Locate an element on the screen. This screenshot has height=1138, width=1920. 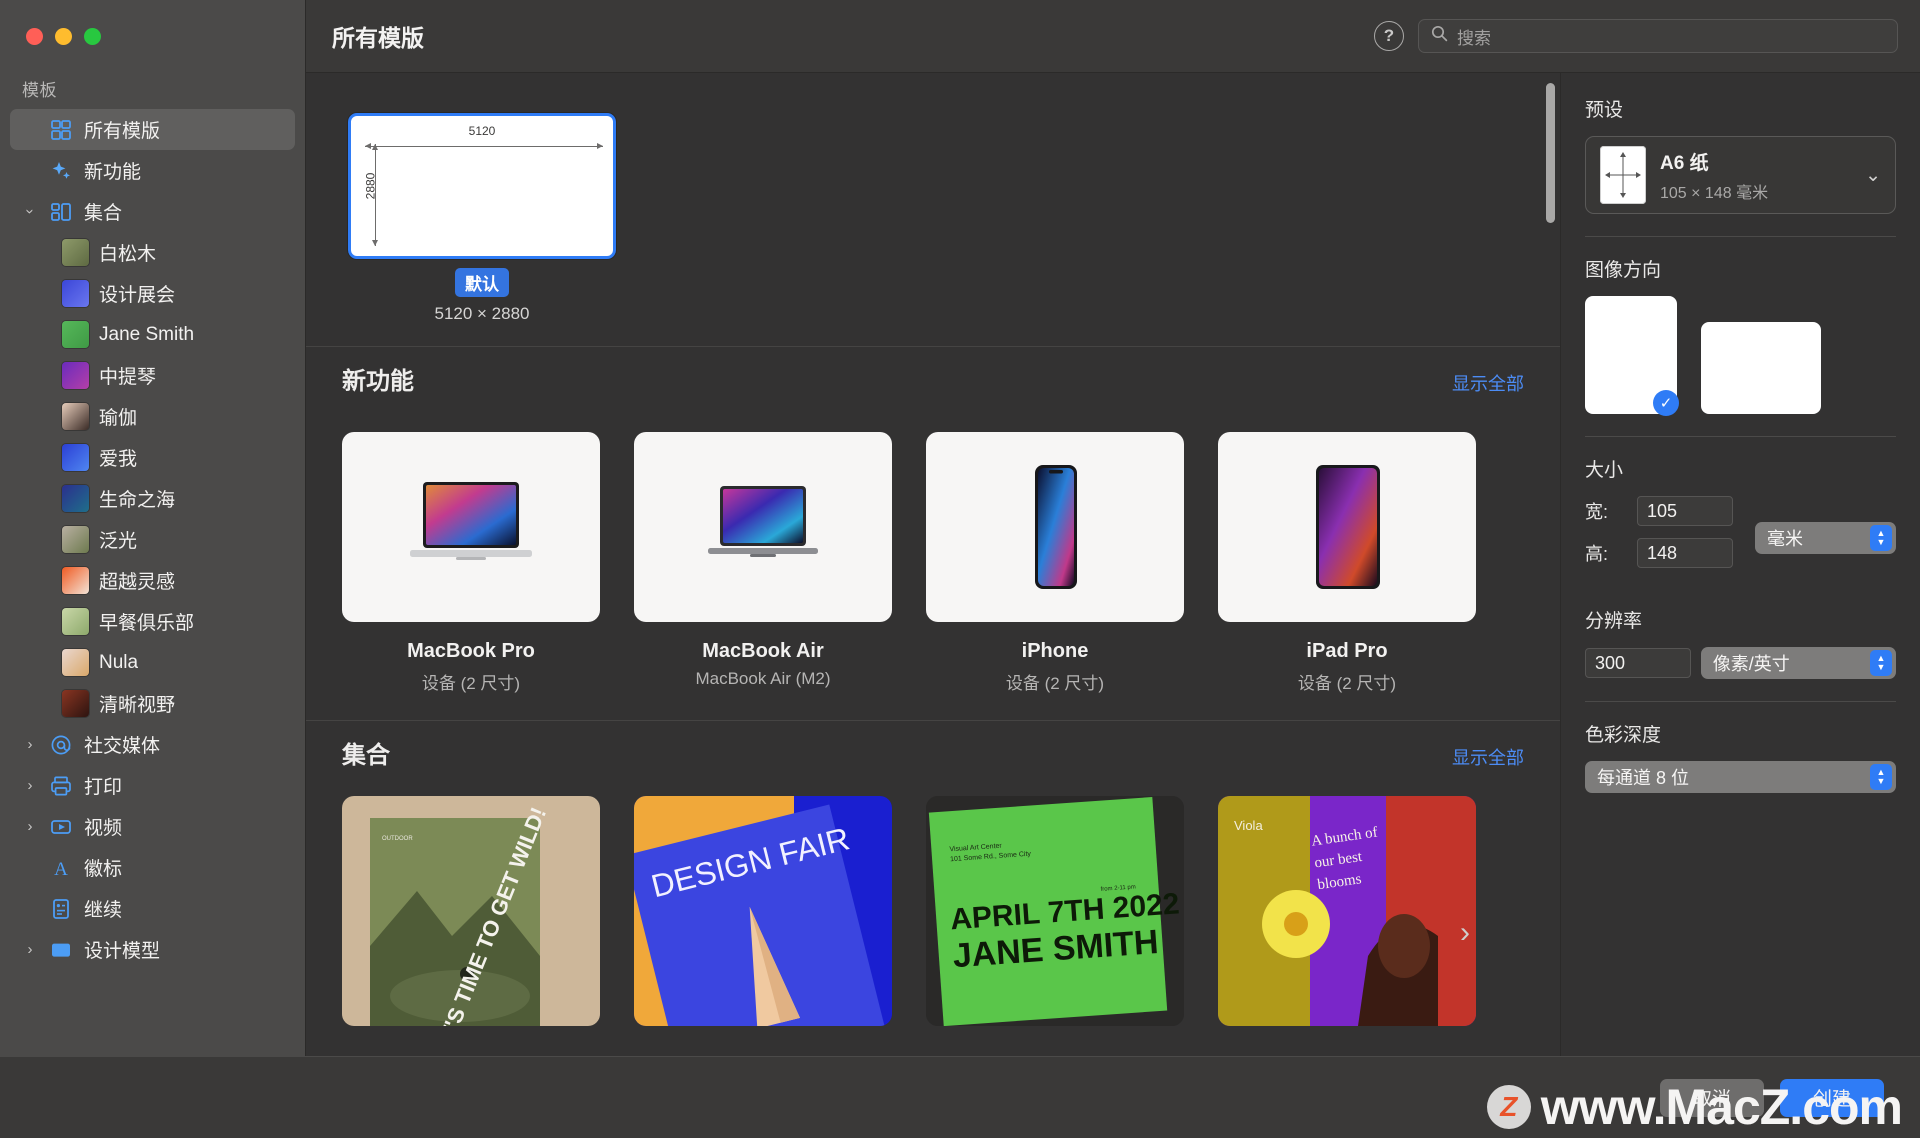
color-depth-value: 每通道 8 位 is located at coordinates (1643, 778).